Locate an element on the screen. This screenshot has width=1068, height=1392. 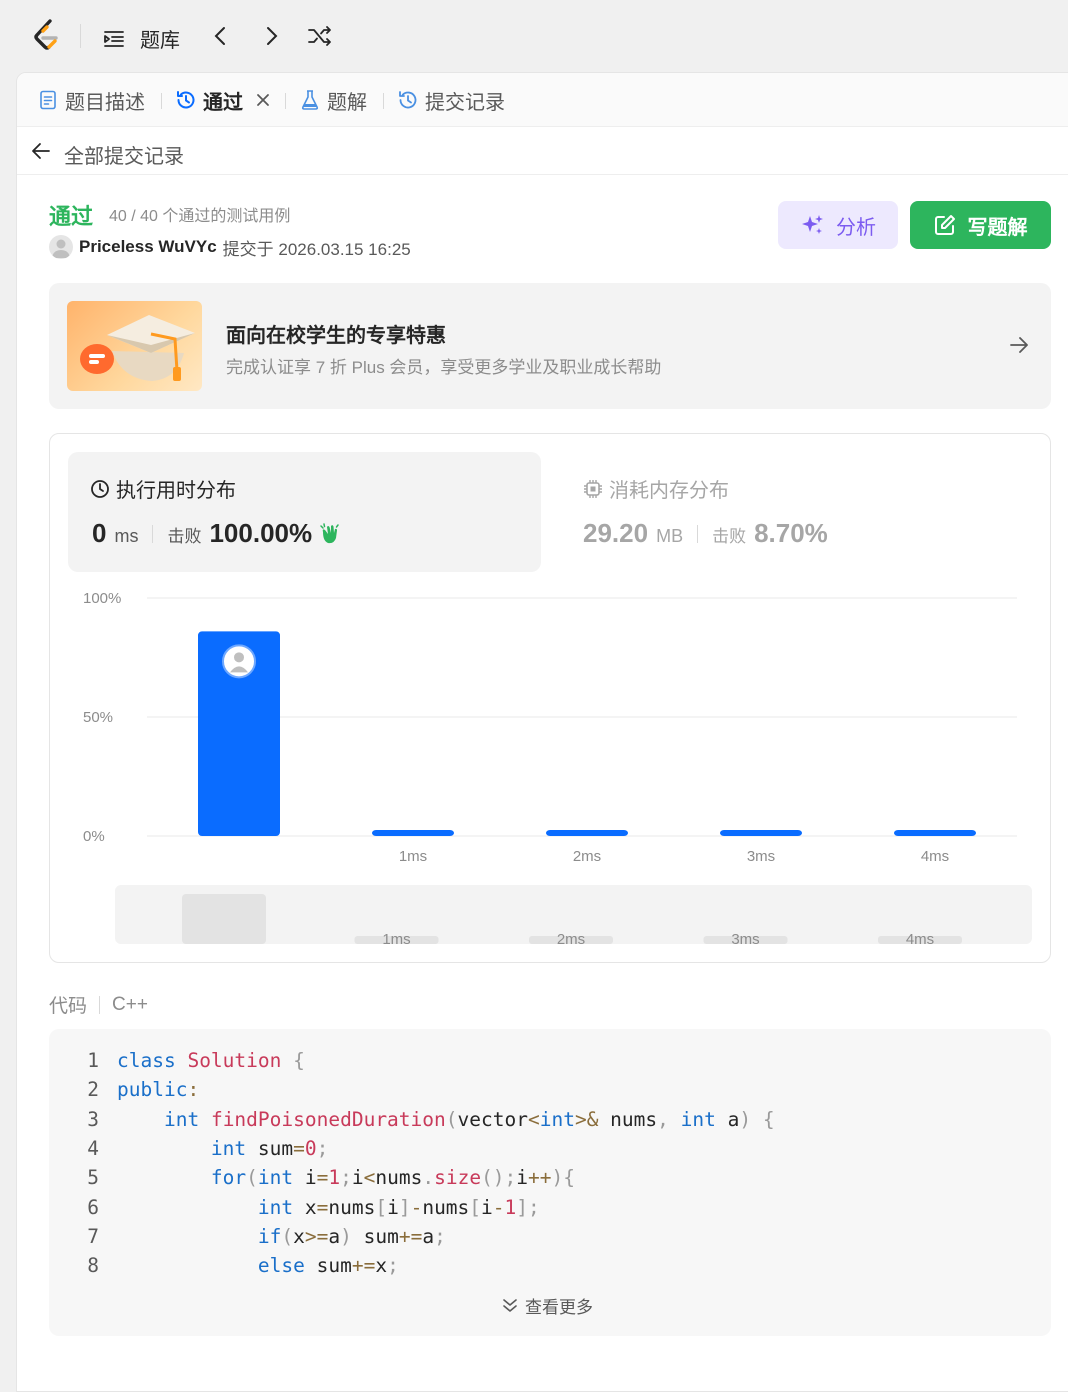
code-token: >& is located at coordinates (586, 1119).